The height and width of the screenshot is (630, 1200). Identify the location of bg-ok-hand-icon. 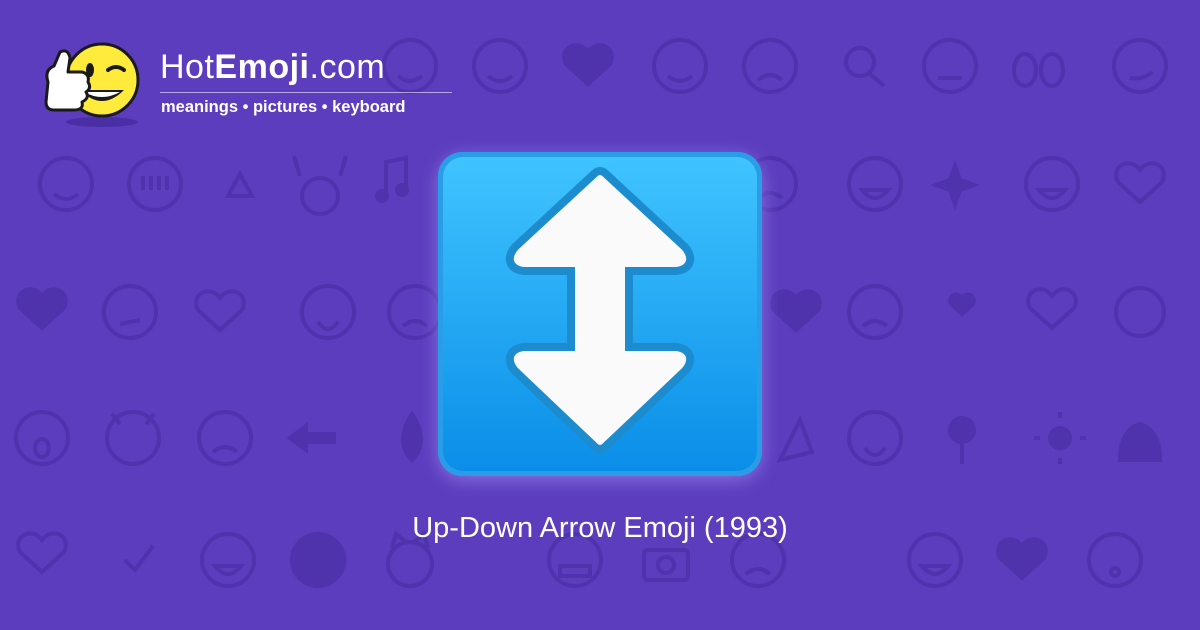
(865, 67).